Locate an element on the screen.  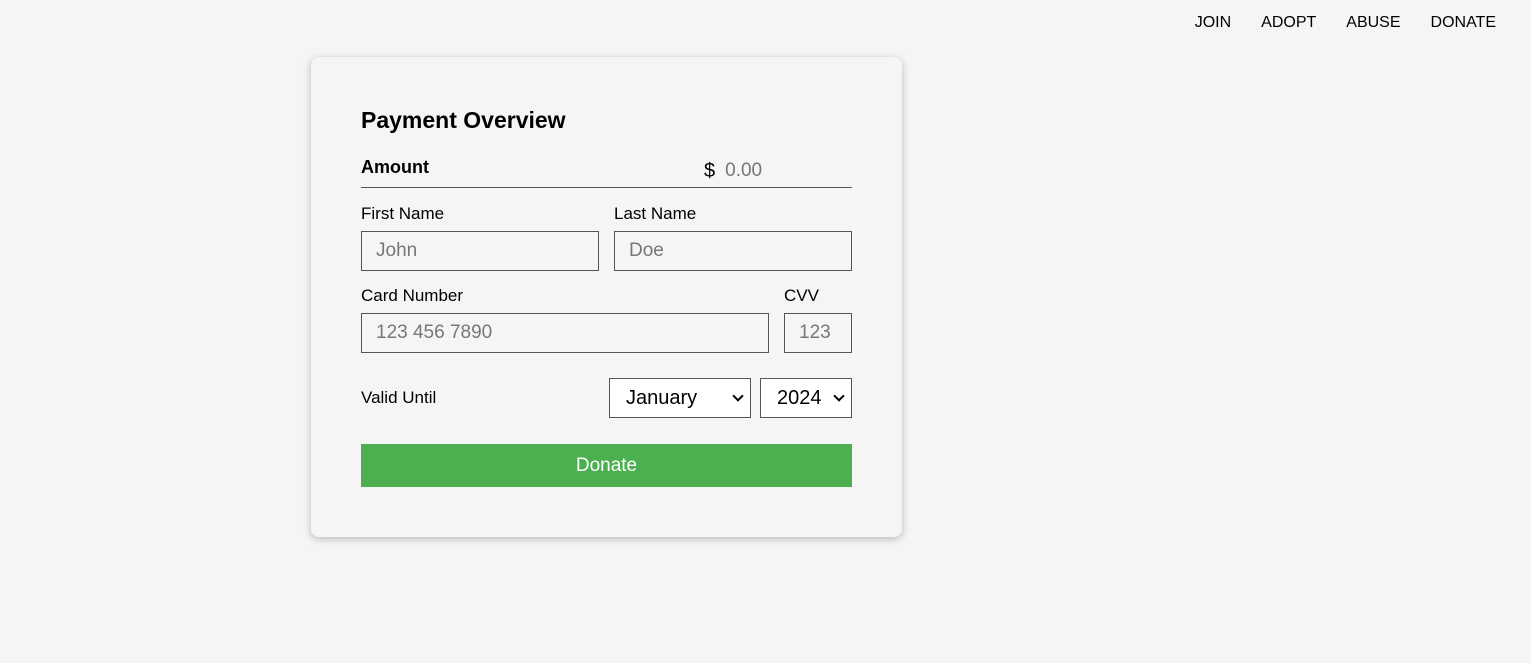
expiry-month-select: January is located at coordinates (680, 398).